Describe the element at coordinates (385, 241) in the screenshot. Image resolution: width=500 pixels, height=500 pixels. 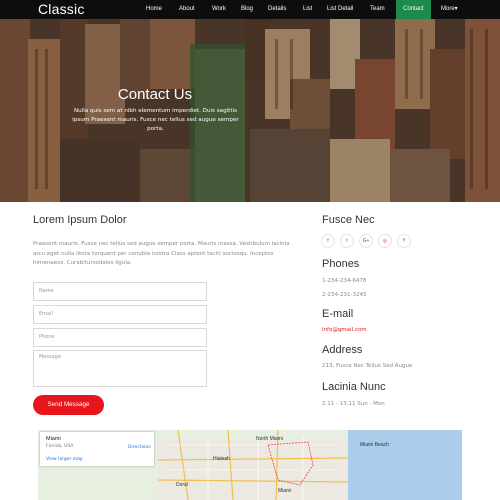
I see `dribbble-icon: ◎` at that location.